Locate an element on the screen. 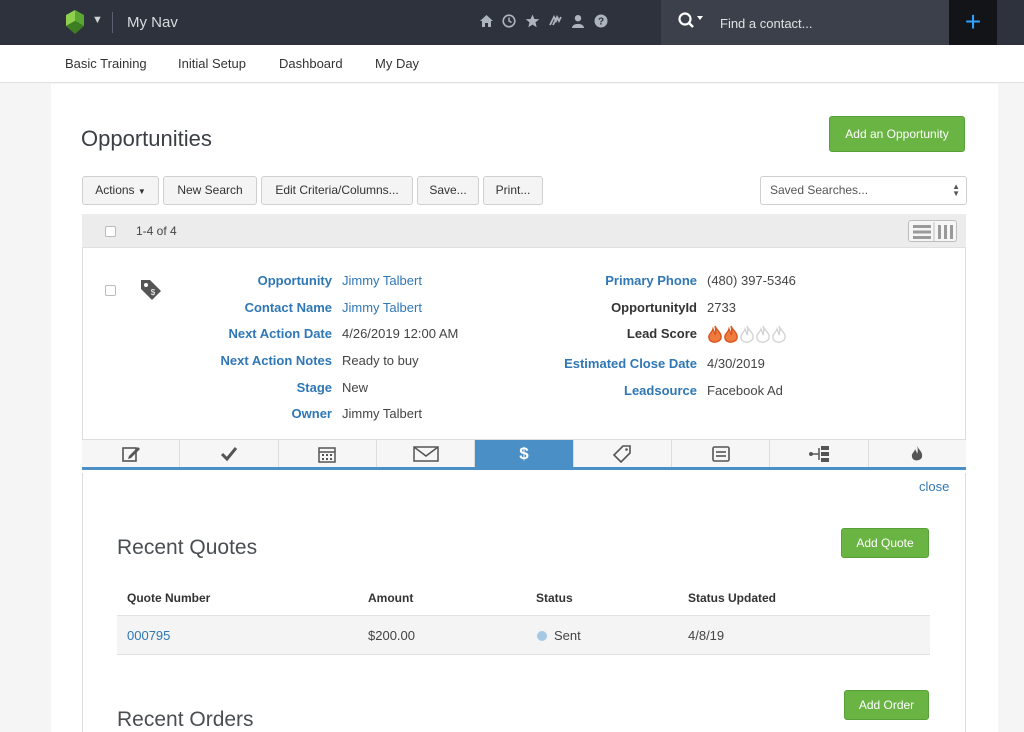 The height and width of the screenshot is (732, 1024). column-status: Status is located at coordinates (554, 598).